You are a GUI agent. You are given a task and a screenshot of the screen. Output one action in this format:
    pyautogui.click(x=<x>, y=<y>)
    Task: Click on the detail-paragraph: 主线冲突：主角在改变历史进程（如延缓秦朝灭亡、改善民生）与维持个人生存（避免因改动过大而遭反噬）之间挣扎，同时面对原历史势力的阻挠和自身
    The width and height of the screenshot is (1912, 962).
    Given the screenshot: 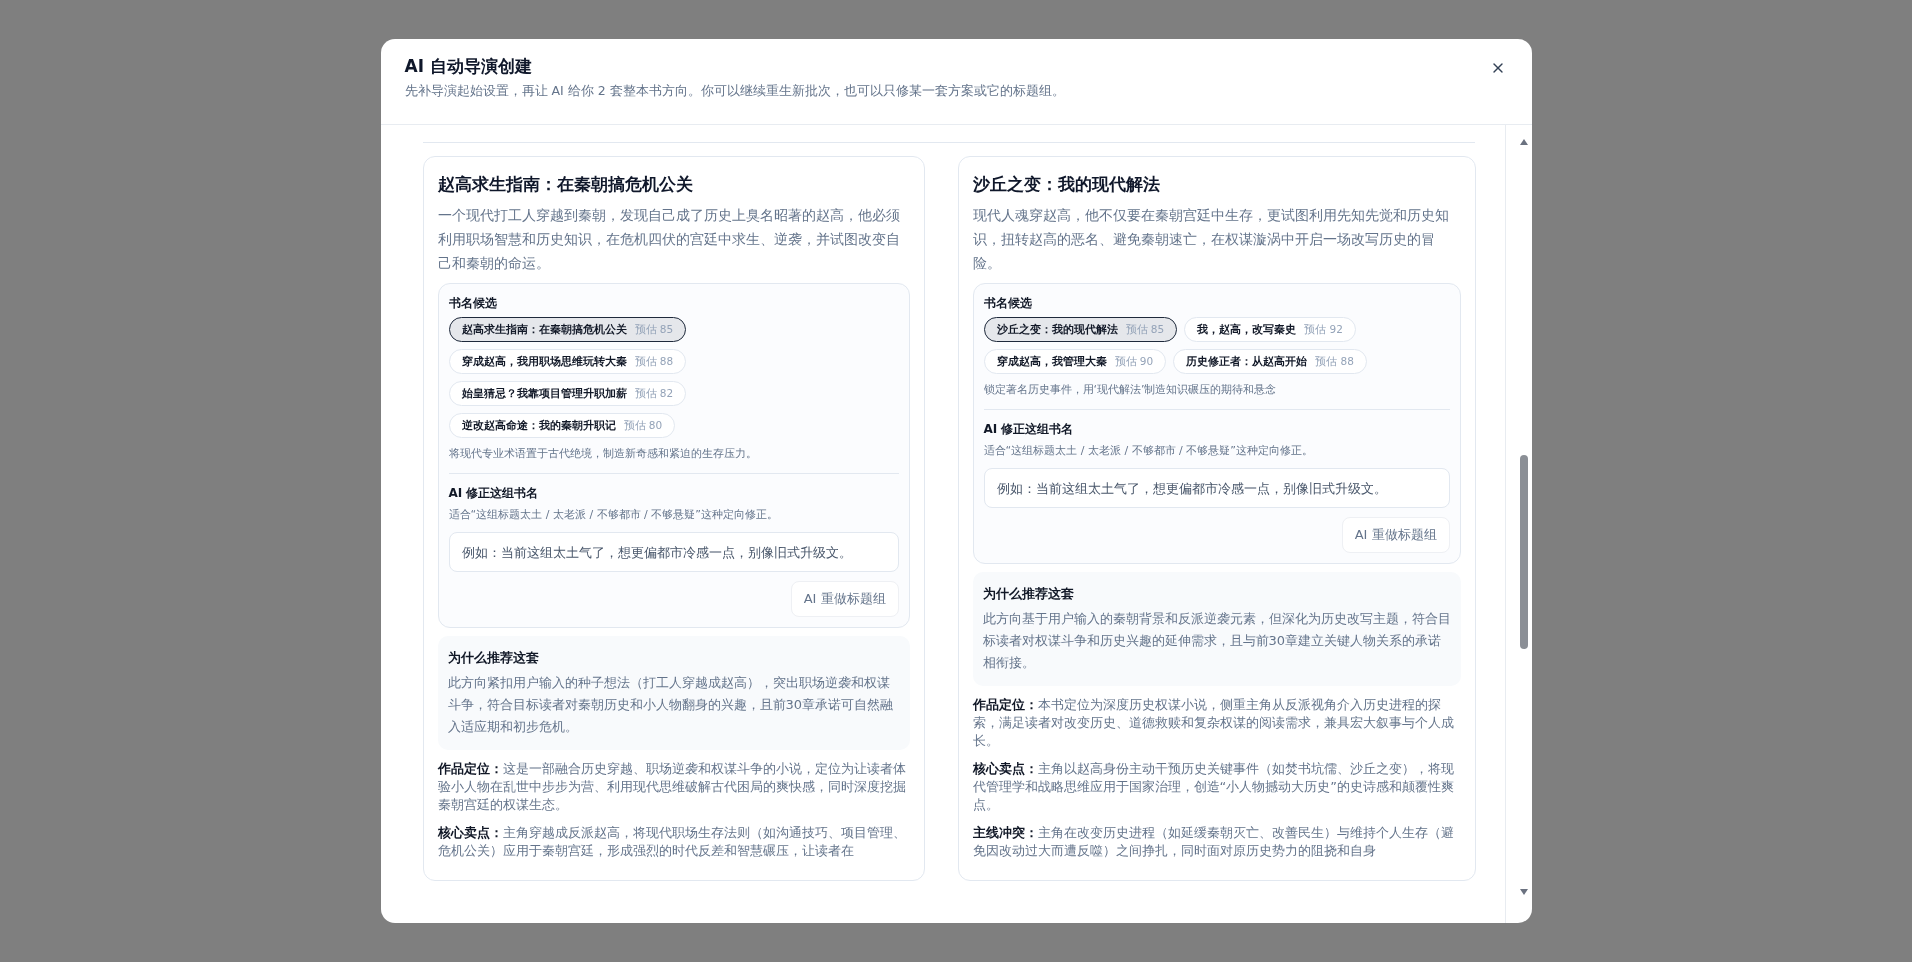 What is the action you would take?
    pyautogui.click(x=1213, y=842)
    